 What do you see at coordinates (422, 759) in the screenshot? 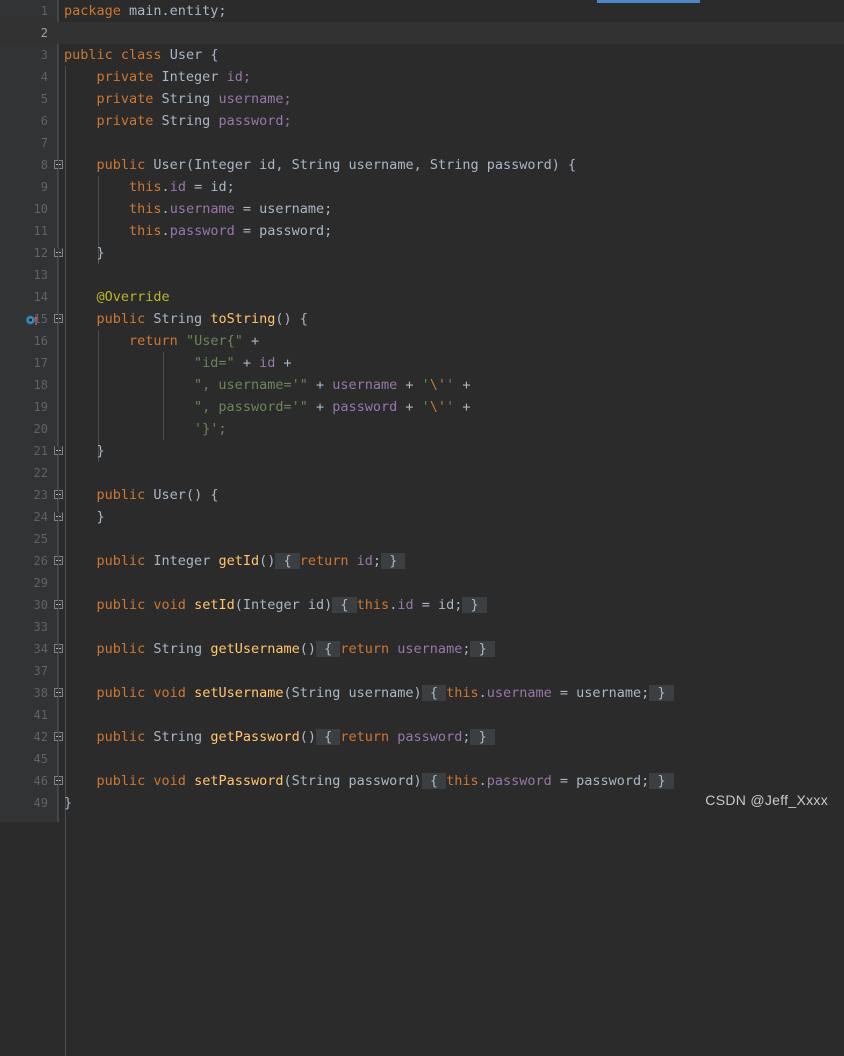
I see `code-line: 45` at bounding box center [422, 759].